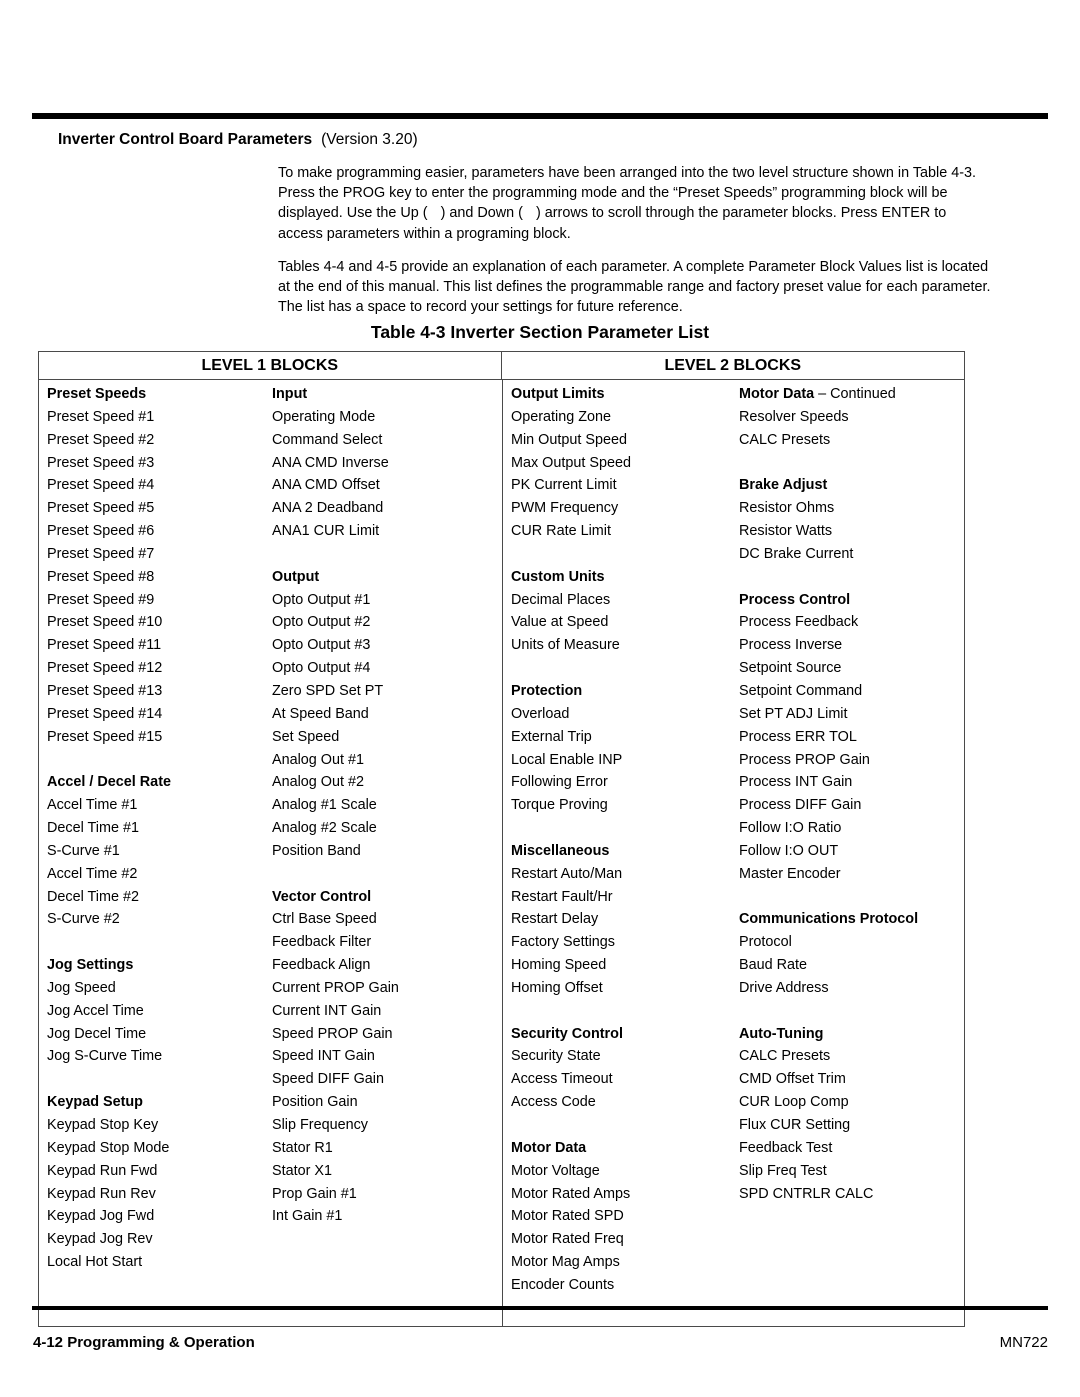 The width and height of the screenshot is (1080, 1397). I want to click on parameter-item: Motor Rated Amps, so click(625, 1194).